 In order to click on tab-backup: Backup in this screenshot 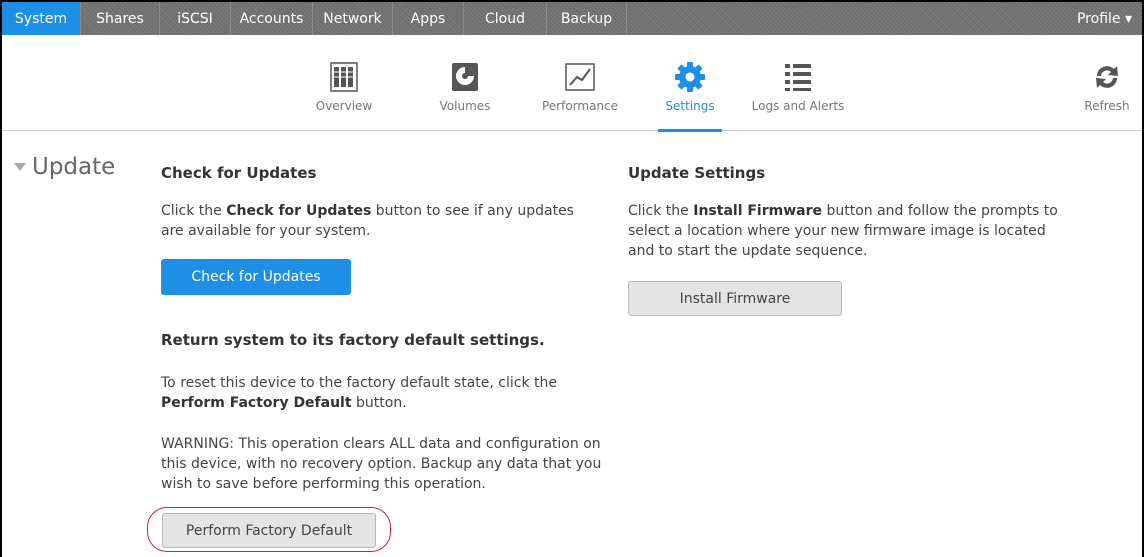, I will do `click(587, 18)`.